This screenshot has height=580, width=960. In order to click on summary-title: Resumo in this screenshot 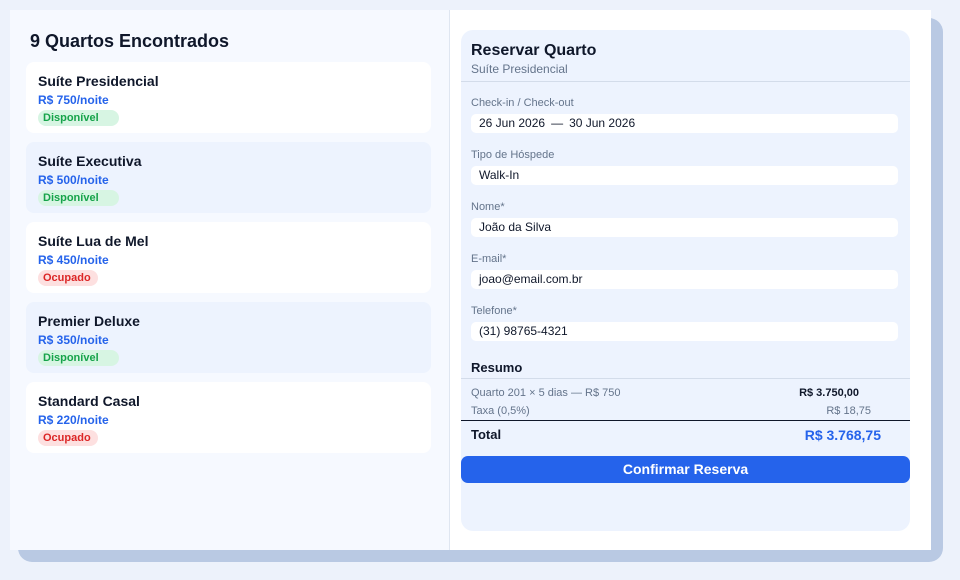, I will do `click(497, 367)`.